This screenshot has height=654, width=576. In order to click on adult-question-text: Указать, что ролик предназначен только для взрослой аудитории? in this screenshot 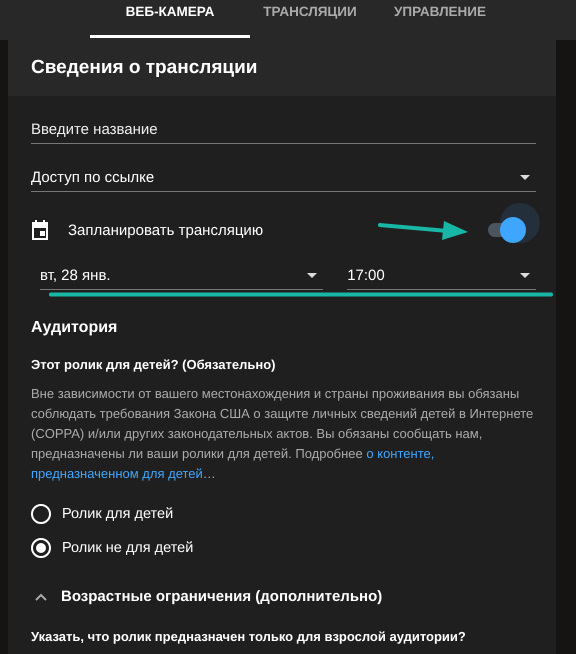, I will do `click(249, 636)`.